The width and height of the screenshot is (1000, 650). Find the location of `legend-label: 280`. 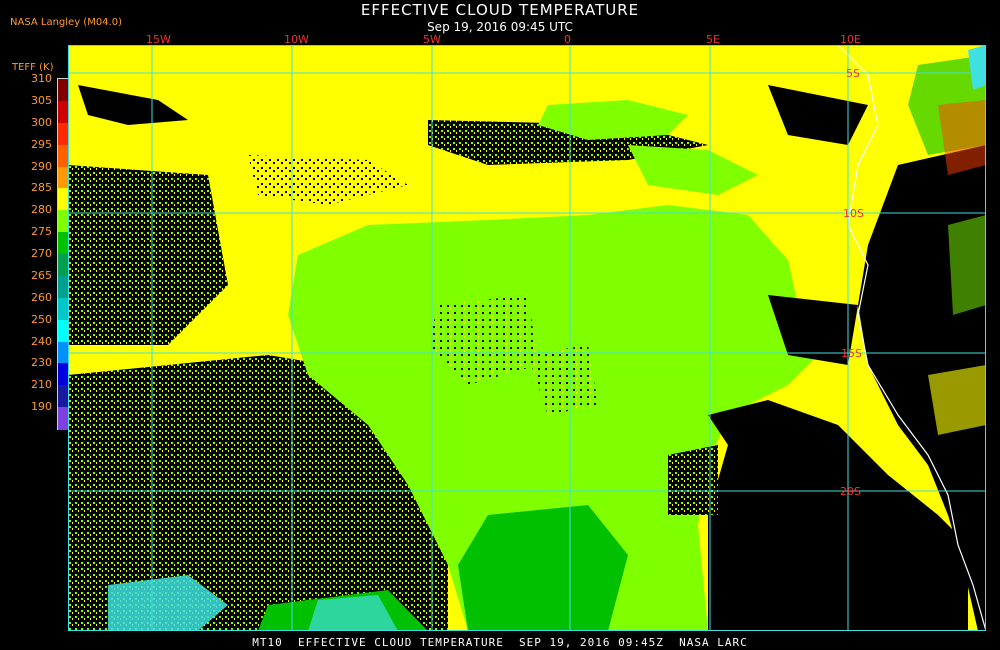

legend-label: 280 is located at coordinates (41, 210).